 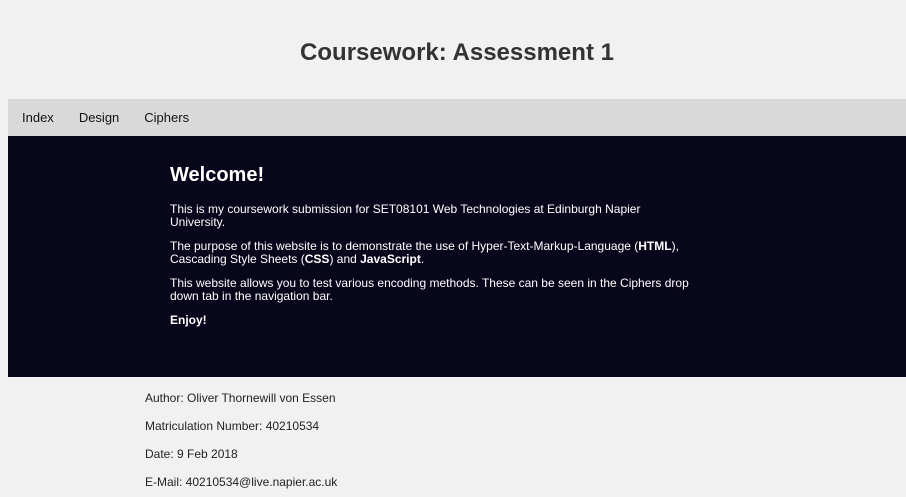 I want to click on navigation-bar: Index Design Ciphers, so click(x=457, y=117).